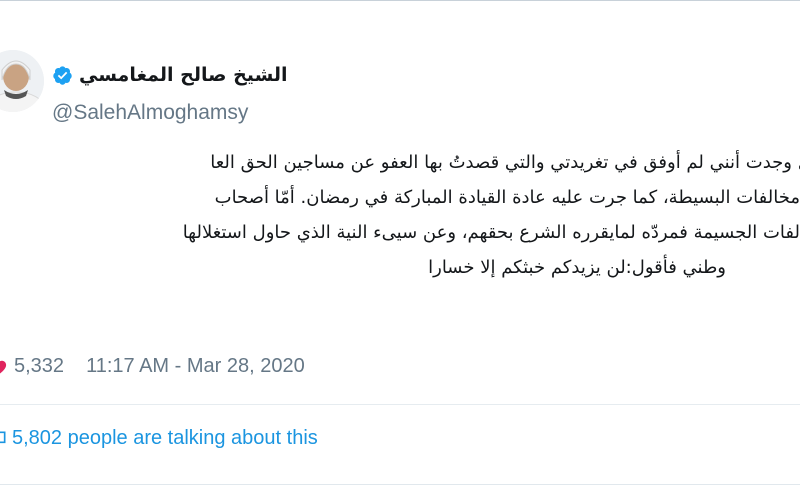 The image size is (800, 500). What do you see at coordinates (150, 113) in the screenshot?
I see `author-handle: @SalehAlmoghamsy` at bounding box center [150, 113].